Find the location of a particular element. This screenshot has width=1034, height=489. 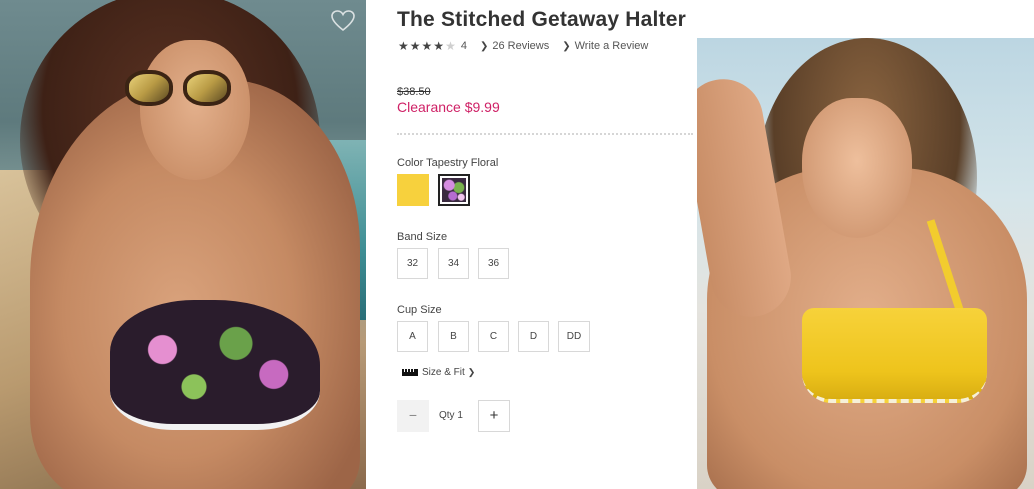

band-size-36: 36 is located at coordinates (493, 263).